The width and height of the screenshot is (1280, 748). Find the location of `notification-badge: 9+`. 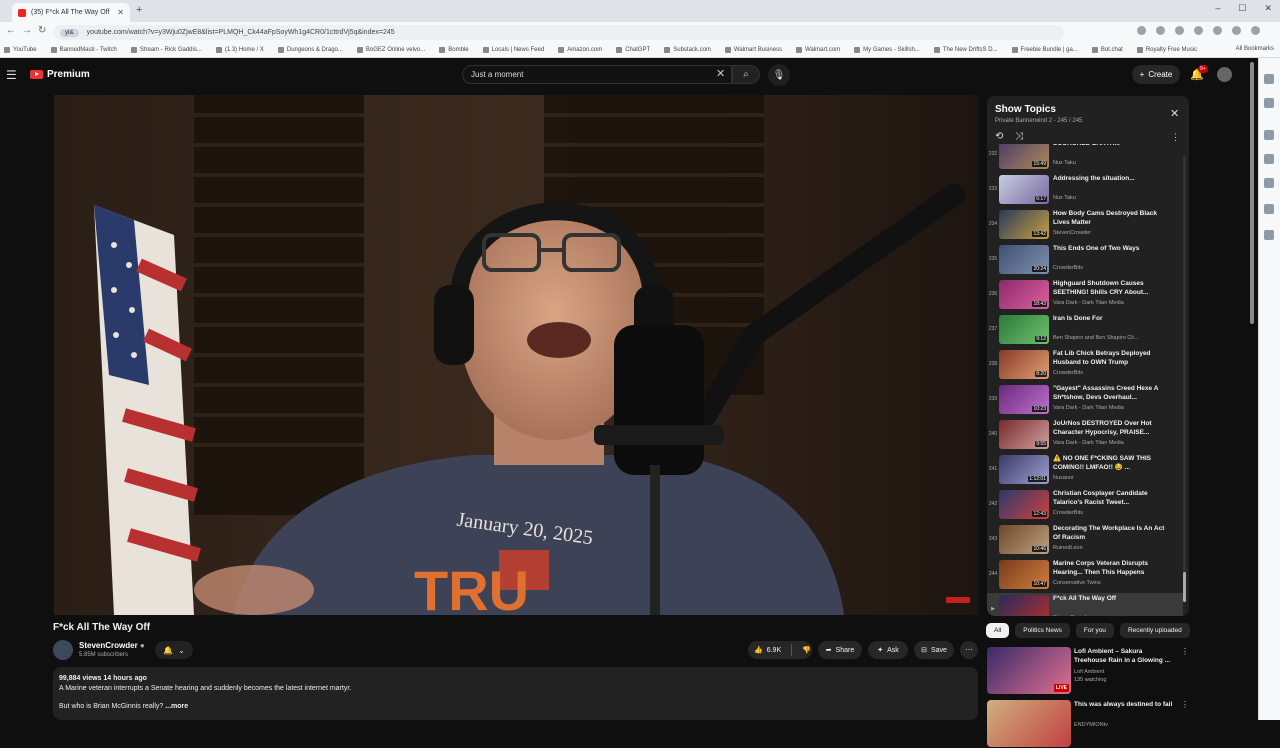

notification-badge: 9+ is located at coordinates (1203, 69).